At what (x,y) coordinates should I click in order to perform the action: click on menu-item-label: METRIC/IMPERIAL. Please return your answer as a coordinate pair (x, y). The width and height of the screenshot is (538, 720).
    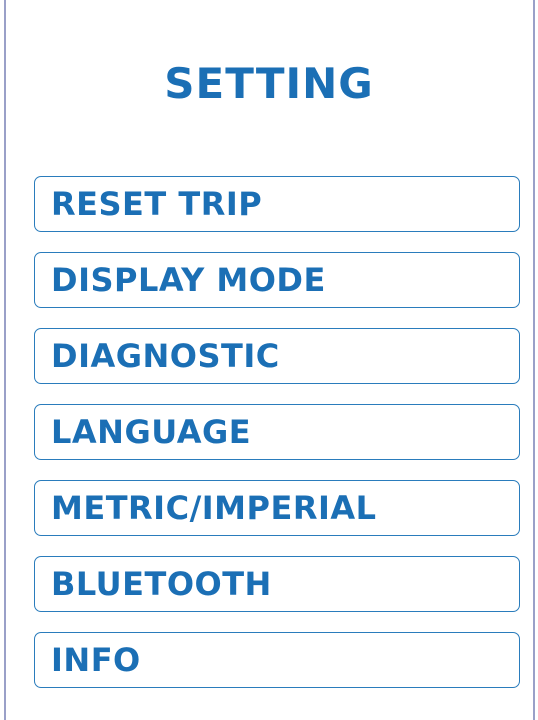
    Looking at the image, I should click on (214, 508).